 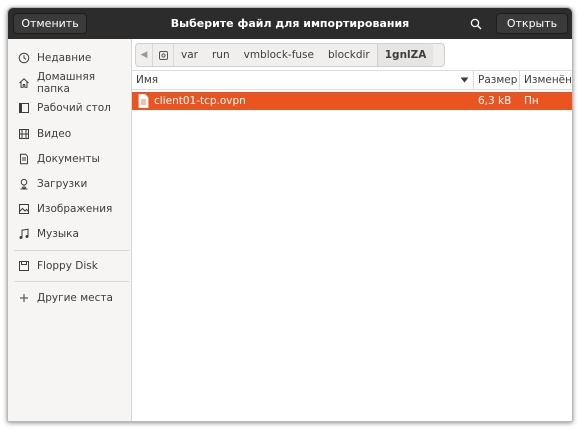 What do you see at coordinates (464, 80) in the screenshot?
I see `sort-descending-icon` at bounding box center [464, 80].